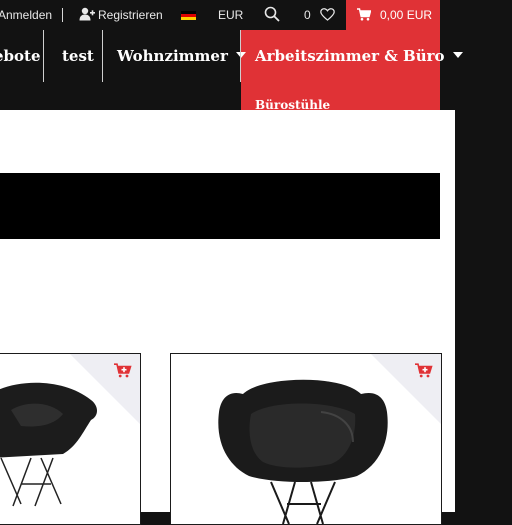  What do you see at coordinates (130, 15) in the screenshot?
I see `register-label: Registrieren` at bounding box center [130, 15].